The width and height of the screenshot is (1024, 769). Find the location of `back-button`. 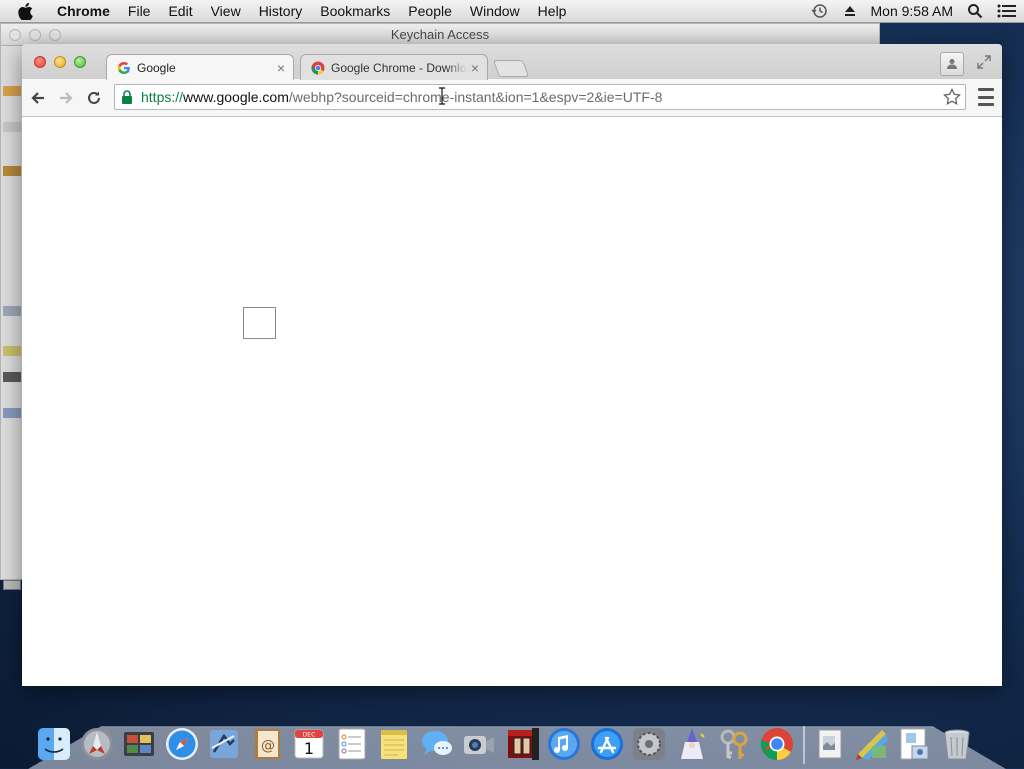

back-button is located at coordinates (38, 98).